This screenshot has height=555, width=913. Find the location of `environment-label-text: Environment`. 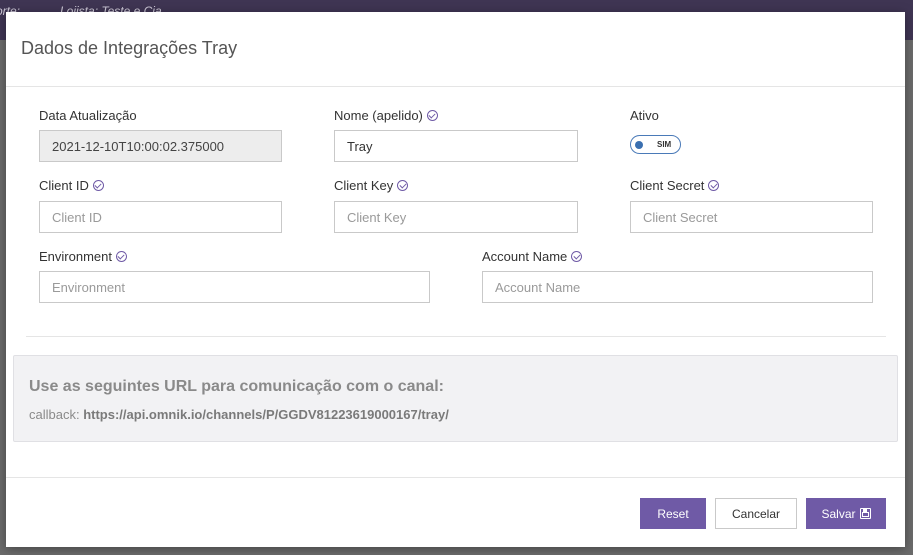

environment-label-text: Environment is located at coordinates (75, 256).